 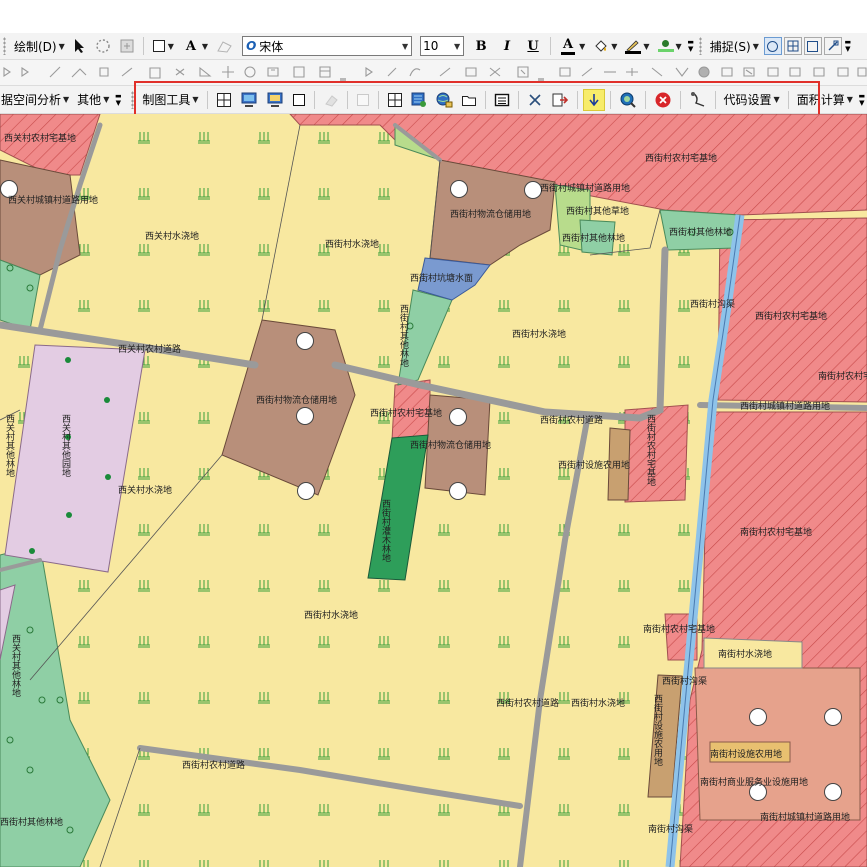 I want to click on snapping-menu-button: 捕捉(S) ▼, so click(x=734, y=46).